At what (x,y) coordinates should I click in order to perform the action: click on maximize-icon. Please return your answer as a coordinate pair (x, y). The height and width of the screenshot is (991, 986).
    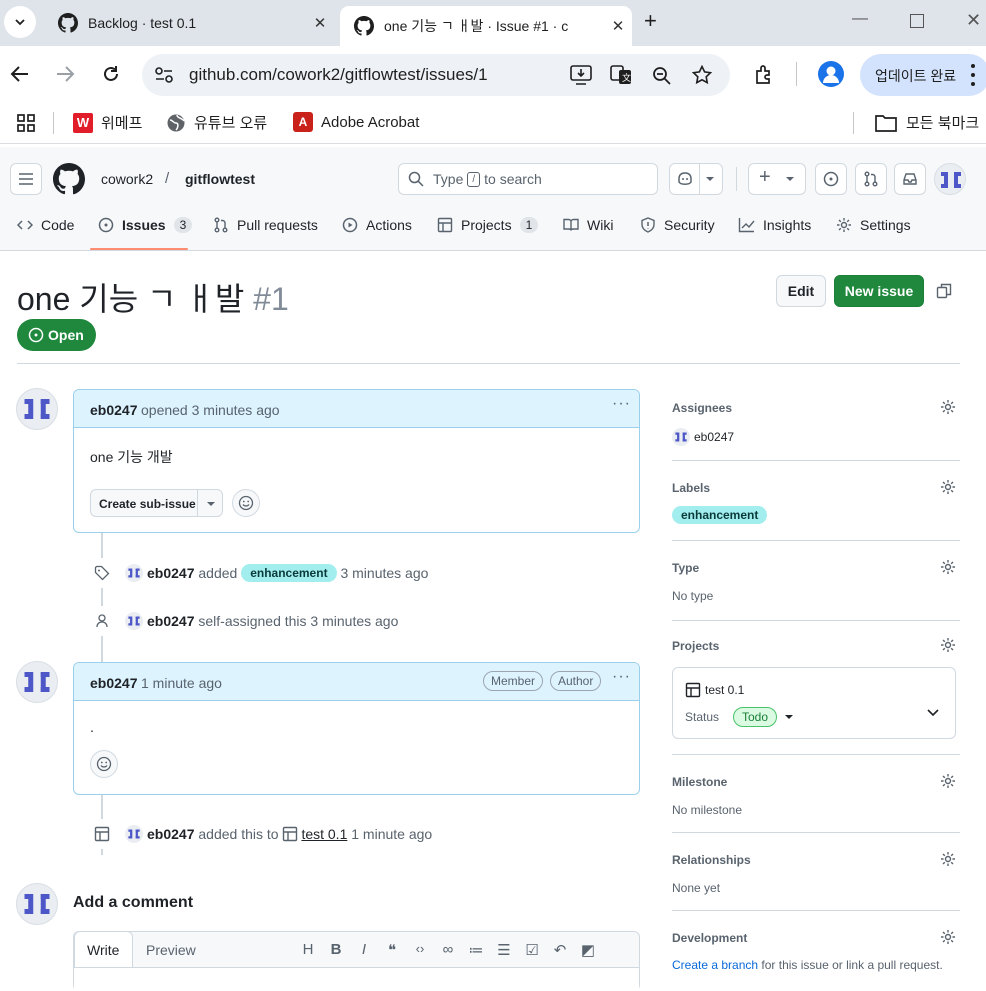
    Looking at the image, I should click on (917, 21).